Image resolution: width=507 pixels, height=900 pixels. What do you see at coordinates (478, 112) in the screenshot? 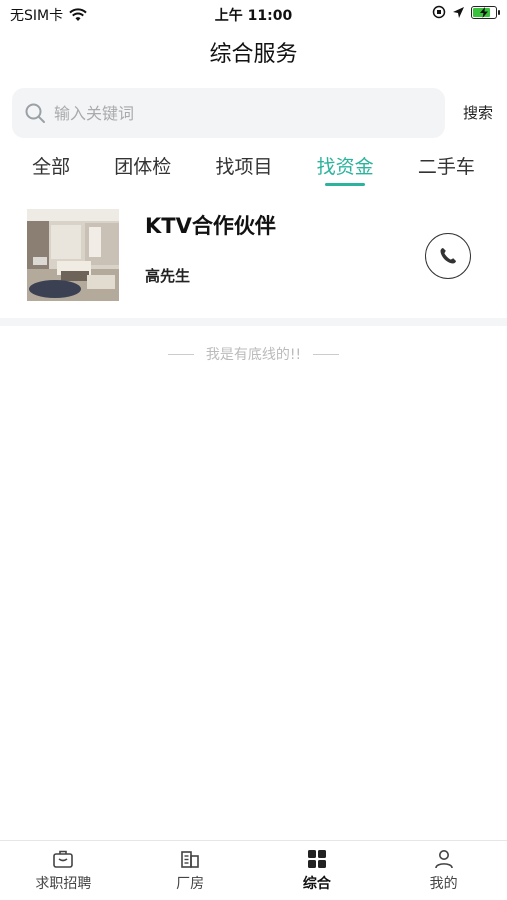
I see `search-button: 搜索` at bounding box center [478, 112].